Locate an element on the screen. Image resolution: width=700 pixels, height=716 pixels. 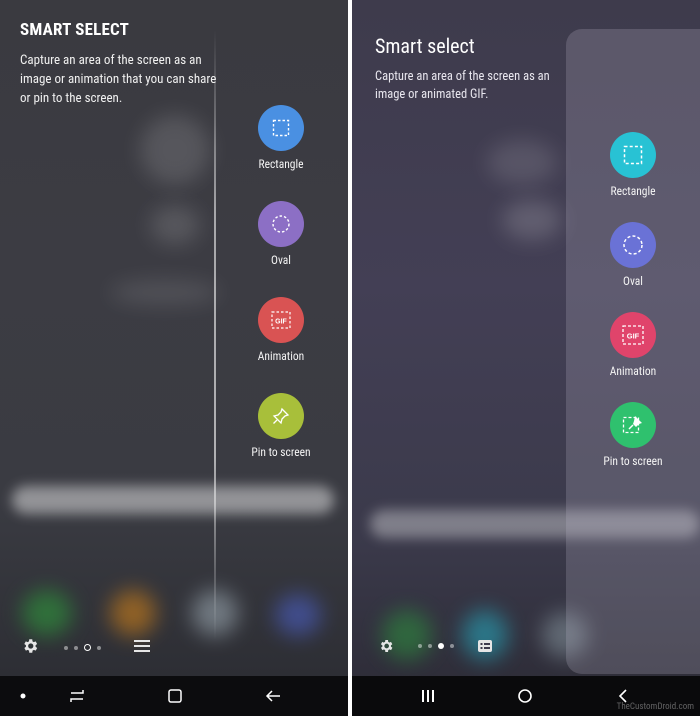
smart-select-title: SMART SELECT is located at coordinates (75, 30).